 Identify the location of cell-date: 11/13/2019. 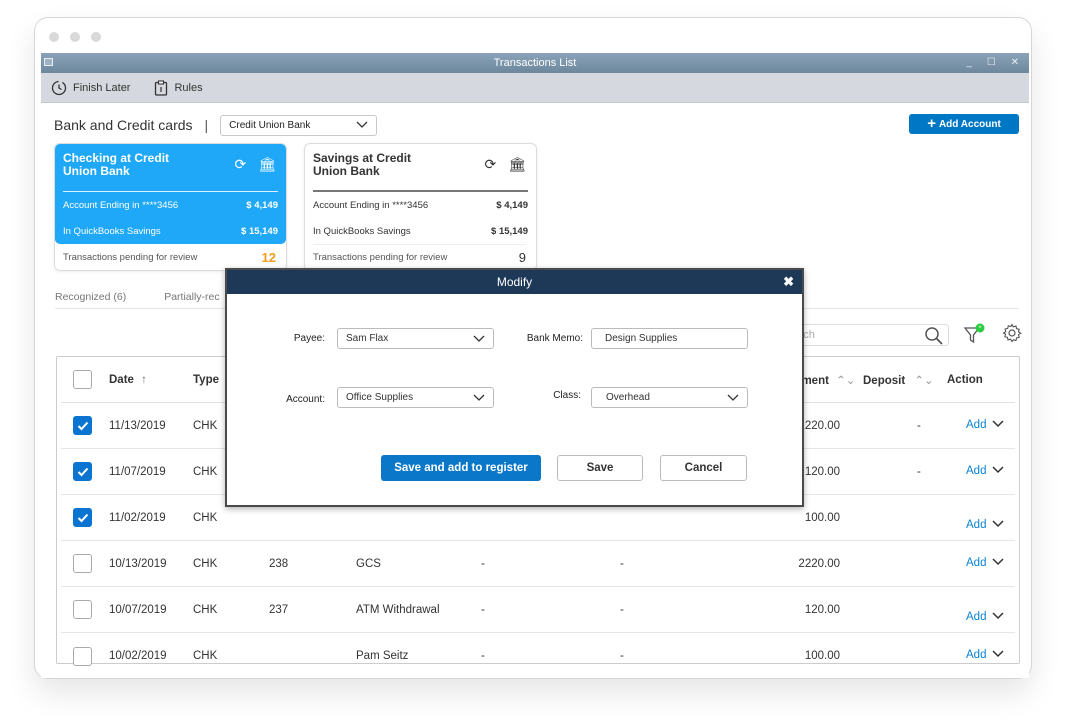
(137, 425).